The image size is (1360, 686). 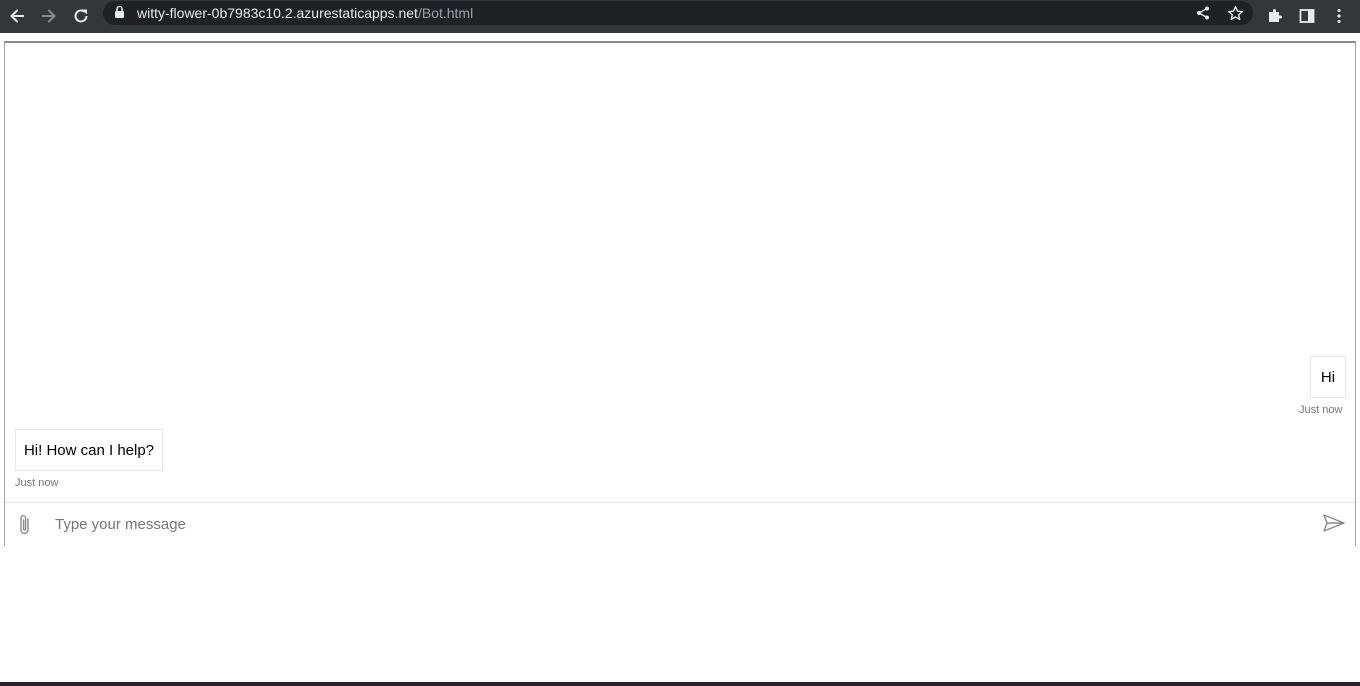 I want to click on bot-message-bubble: Hi! How can I help?, so click(x=89, y=450).